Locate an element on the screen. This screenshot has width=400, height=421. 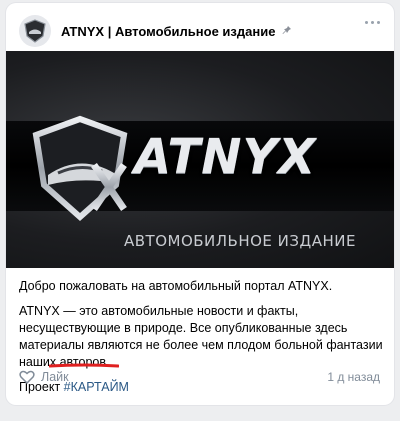
like-button: Лайк is located at coordinates (44, 377).